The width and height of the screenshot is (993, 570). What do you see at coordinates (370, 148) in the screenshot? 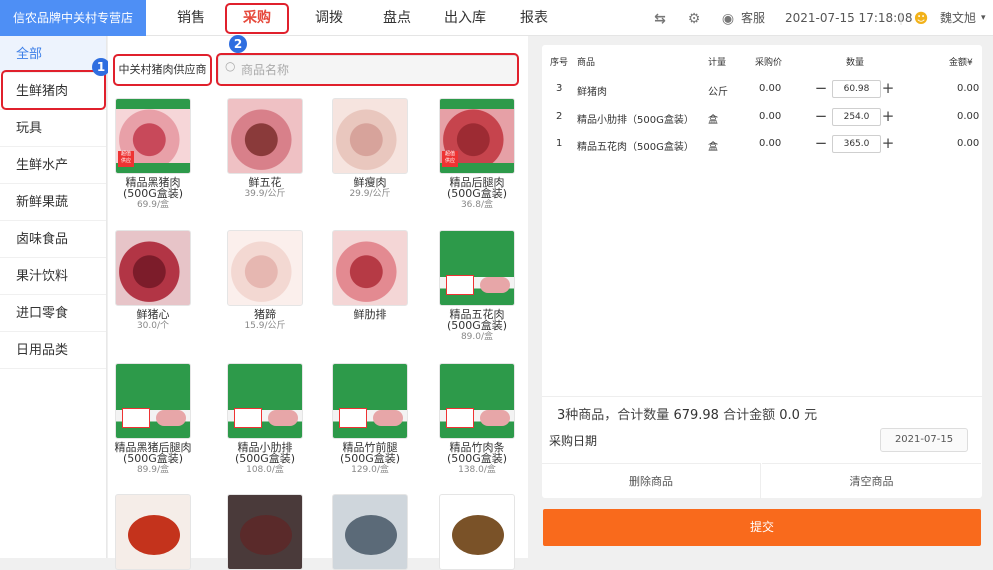
I see `product-card: 鲜瘦肉 29.9/公斤` at bounding box center [370, 148].